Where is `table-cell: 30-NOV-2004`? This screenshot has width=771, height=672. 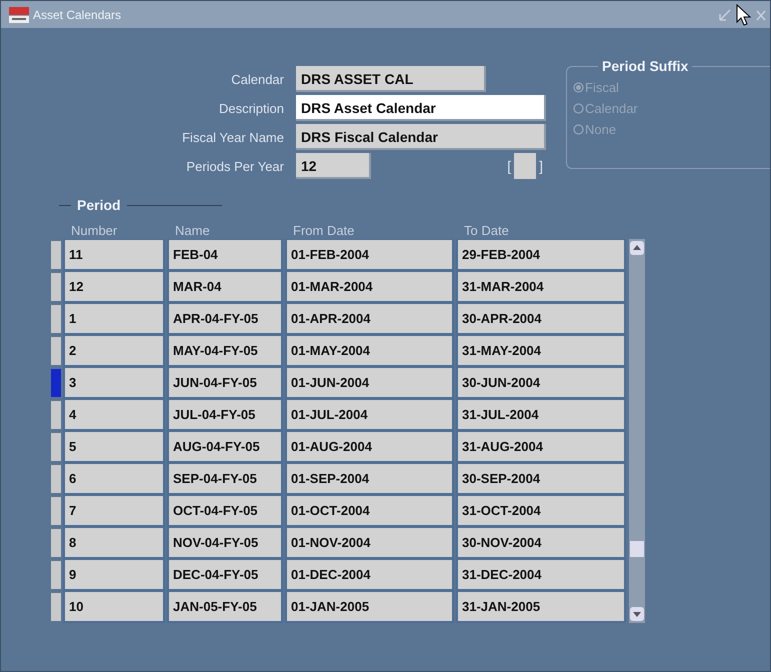 table-cell: 30-NOV-2004 is located at coordinates (541, 543).